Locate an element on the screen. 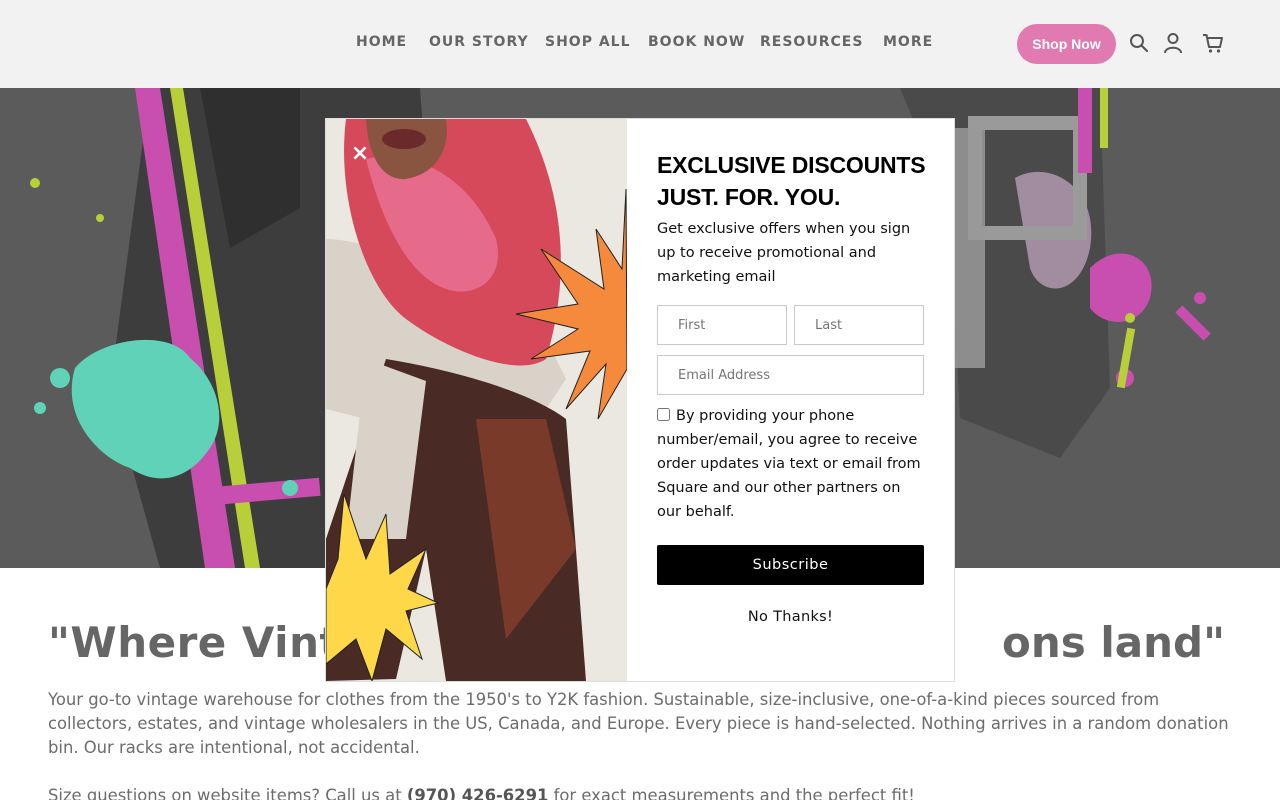  popup-title: EXCLUSIVE DISCOUNTS JUST. FOR. YOU. is located at coordinates (791, 181).